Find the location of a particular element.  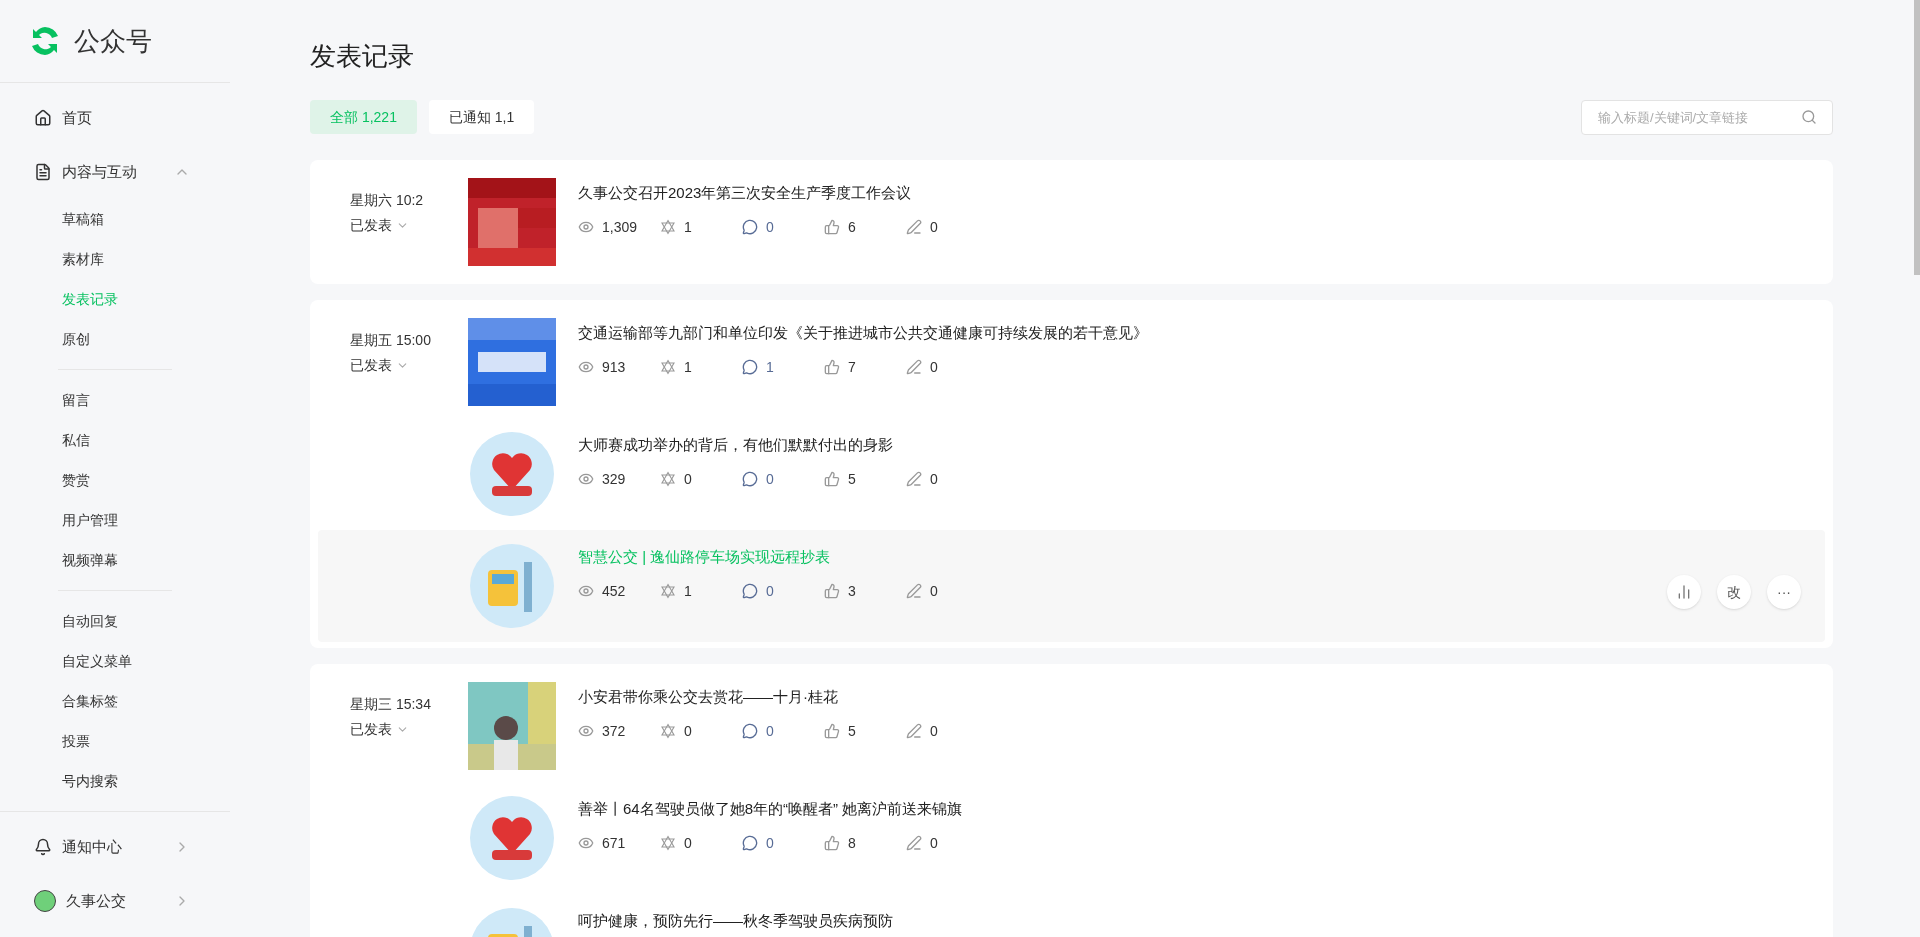

stat-count: 671 is located at coordinates (614, 843).